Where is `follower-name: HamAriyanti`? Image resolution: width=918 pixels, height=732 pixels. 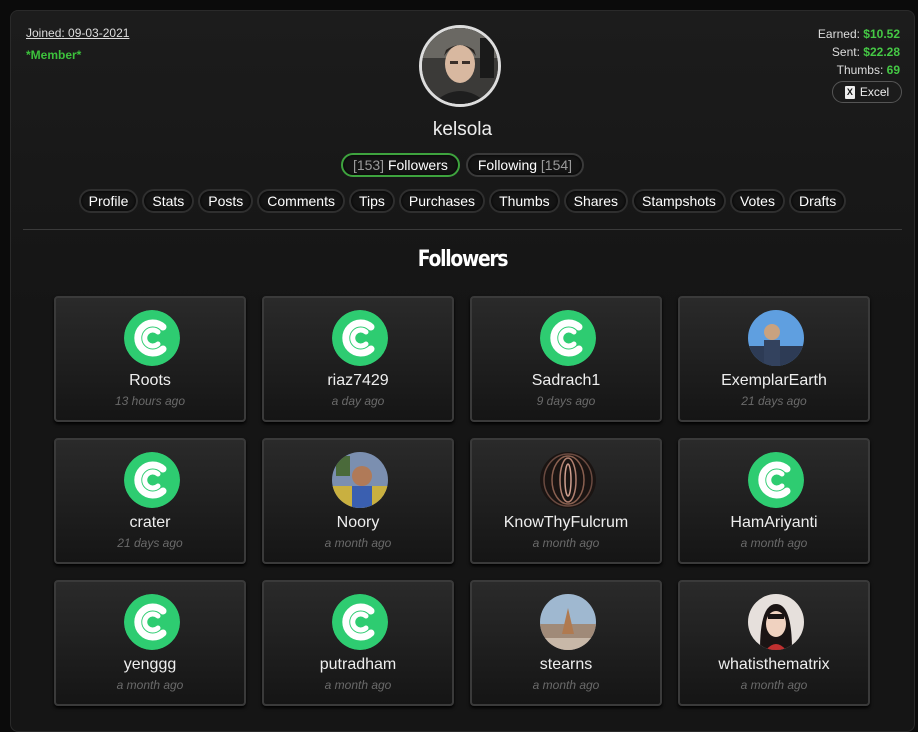 follower-name: HamAriyanti is located at coordinates (774, 523).